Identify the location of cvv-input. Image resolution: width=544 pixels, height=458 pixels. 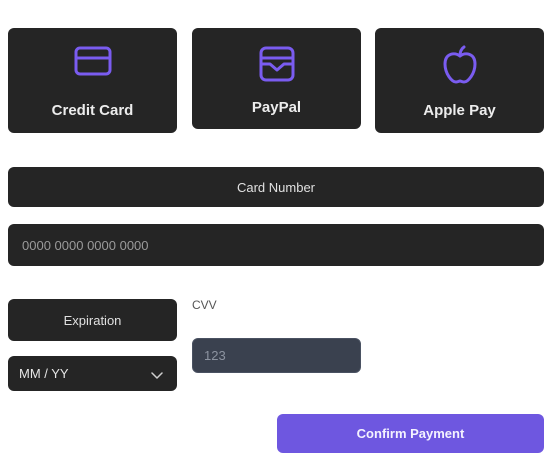
(276, 355).